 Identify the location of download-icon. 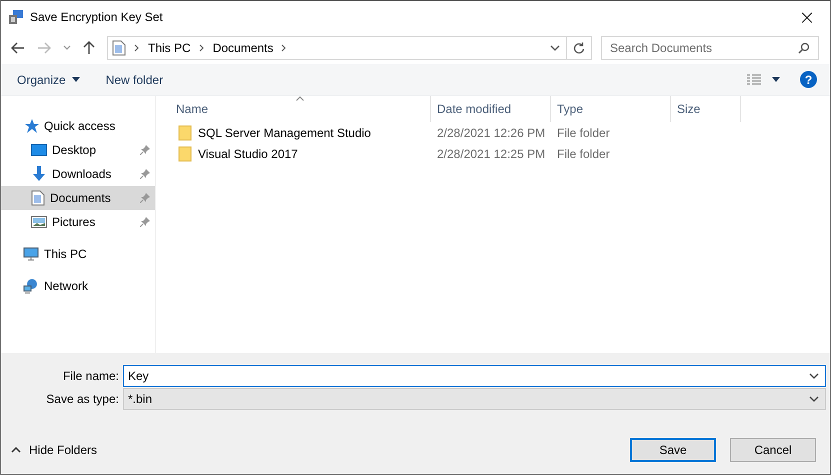
(39, 174).